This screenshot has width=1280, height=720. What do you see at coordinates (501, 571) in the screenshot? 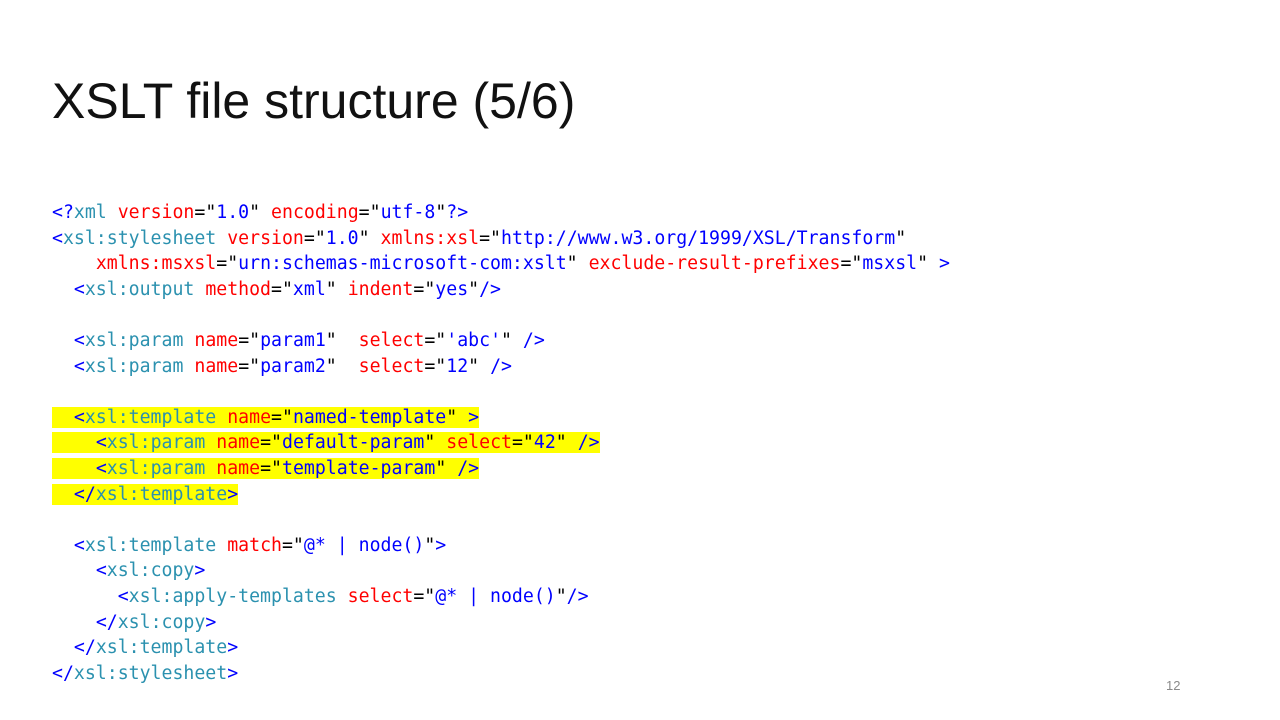
I see `code-line: <xsl:copy>` at bounding box center [501, 571].